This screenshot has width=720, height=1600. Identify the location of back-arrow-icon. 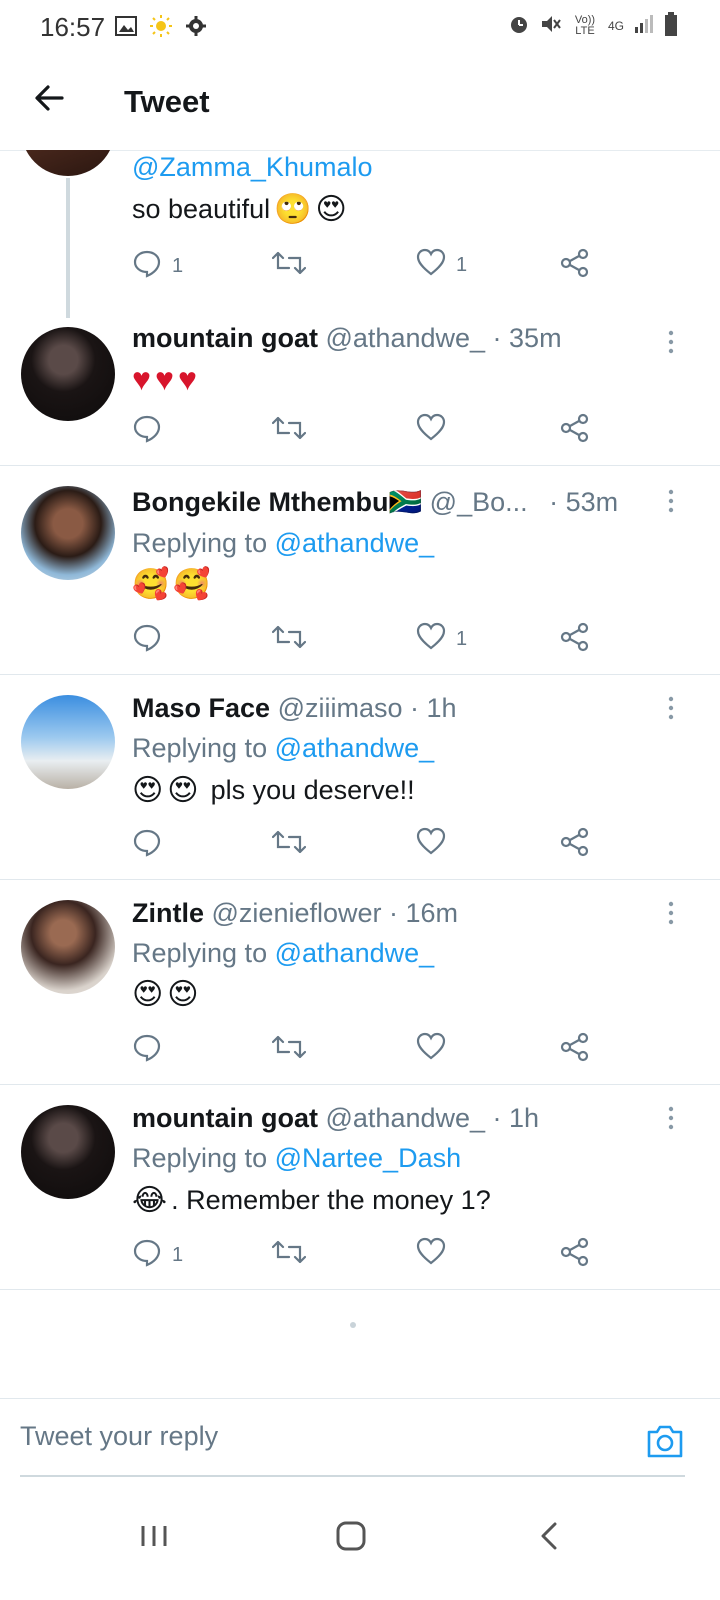
(50, 98).